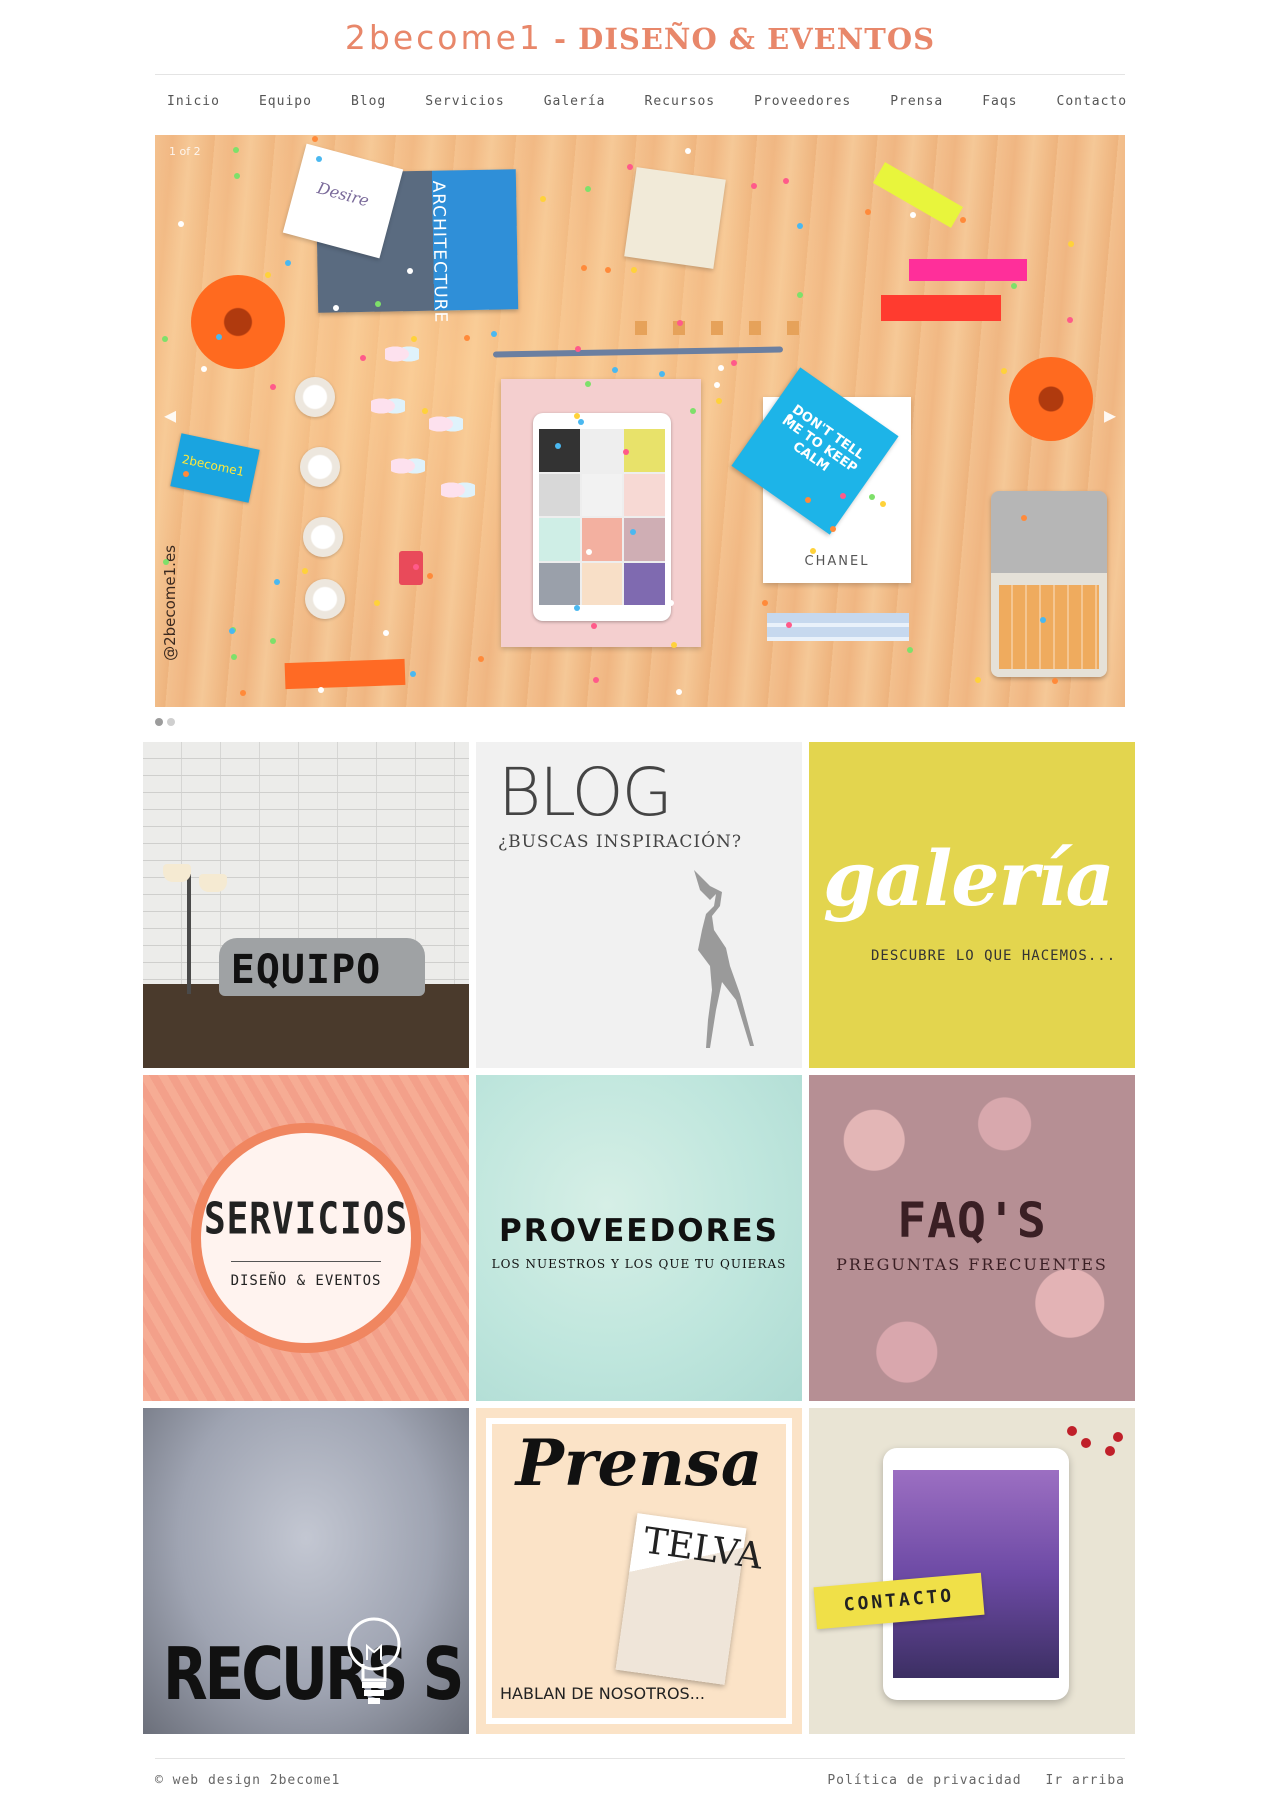  Describe the element at coordinates (388, 406) in the screenshot. I see `paper-butterfly` at that location.